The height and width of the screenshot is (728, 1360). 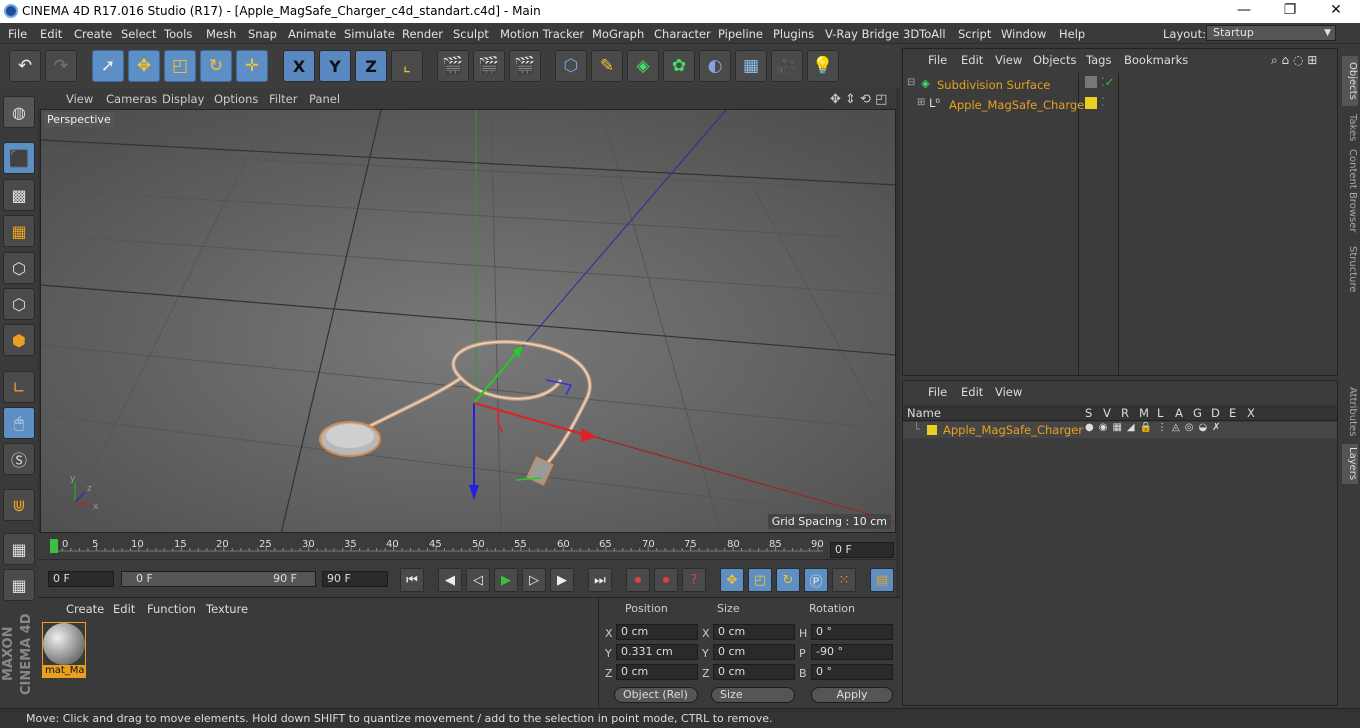 I want to click on position-z-field: 0 cm, so click(x=657, y=672).